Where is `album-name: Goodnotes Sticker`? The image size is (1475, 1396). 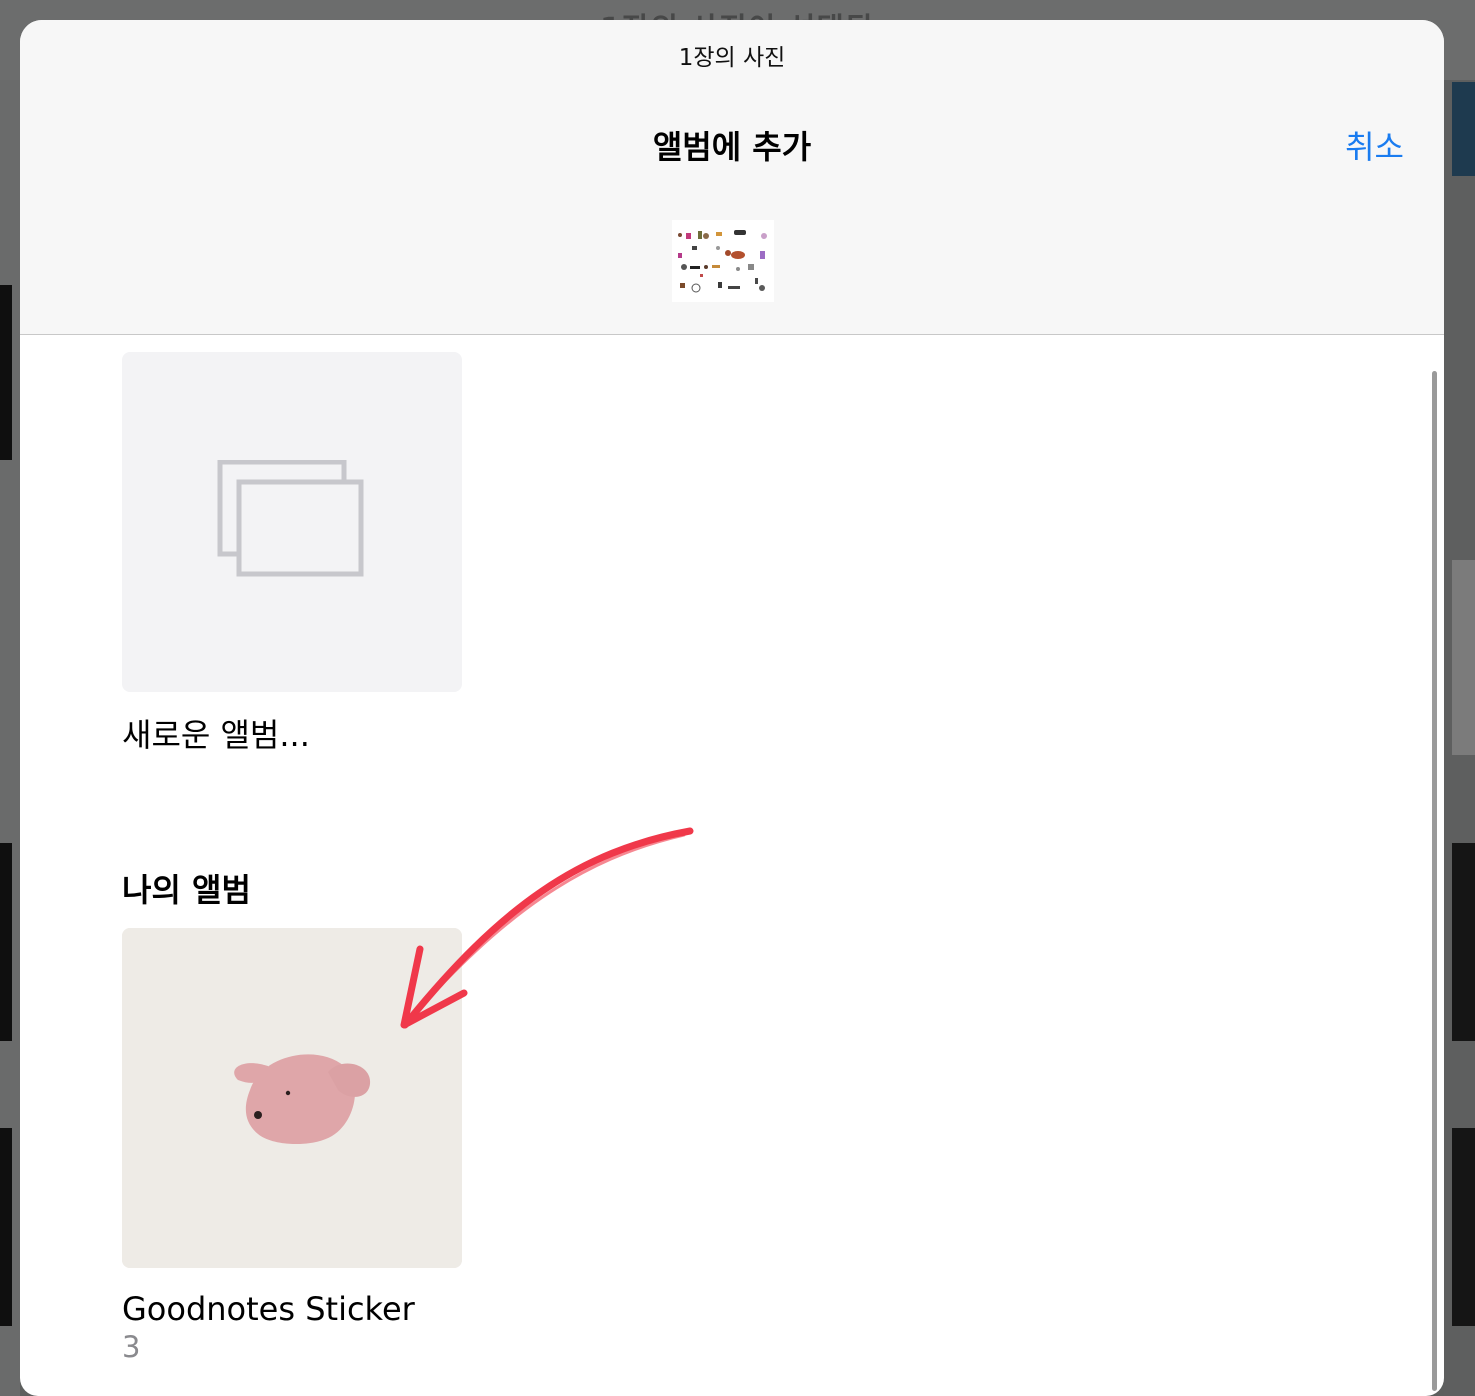
album-name: Goodnotes Sticker is located at coordinates (268, 1309).